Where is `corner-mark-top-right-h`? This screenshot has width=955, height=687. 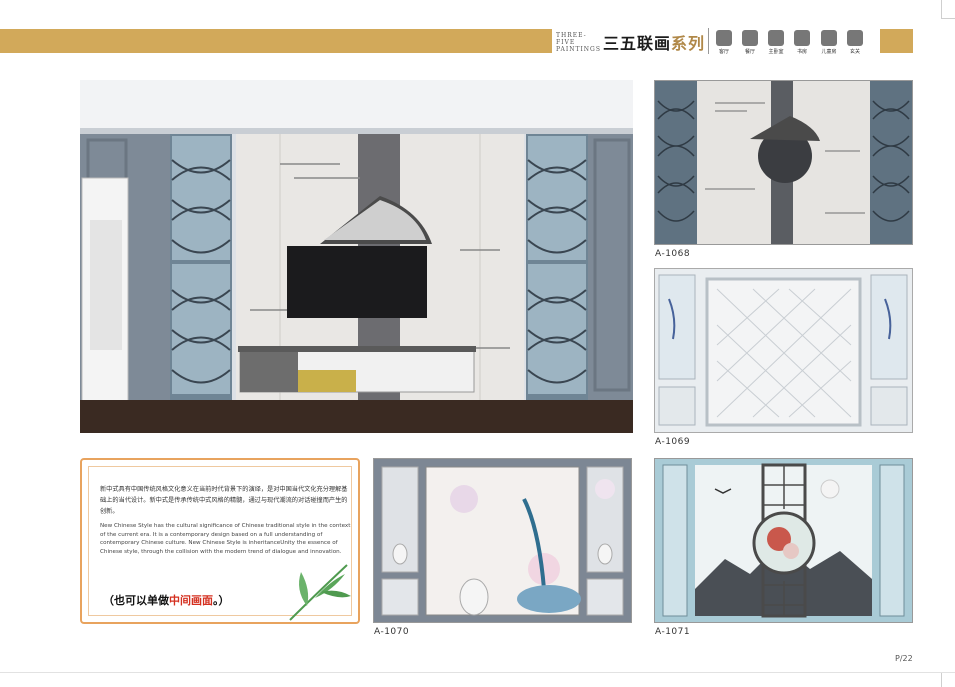
corner-mark-top-right-h is located at coordinates (948, 18).